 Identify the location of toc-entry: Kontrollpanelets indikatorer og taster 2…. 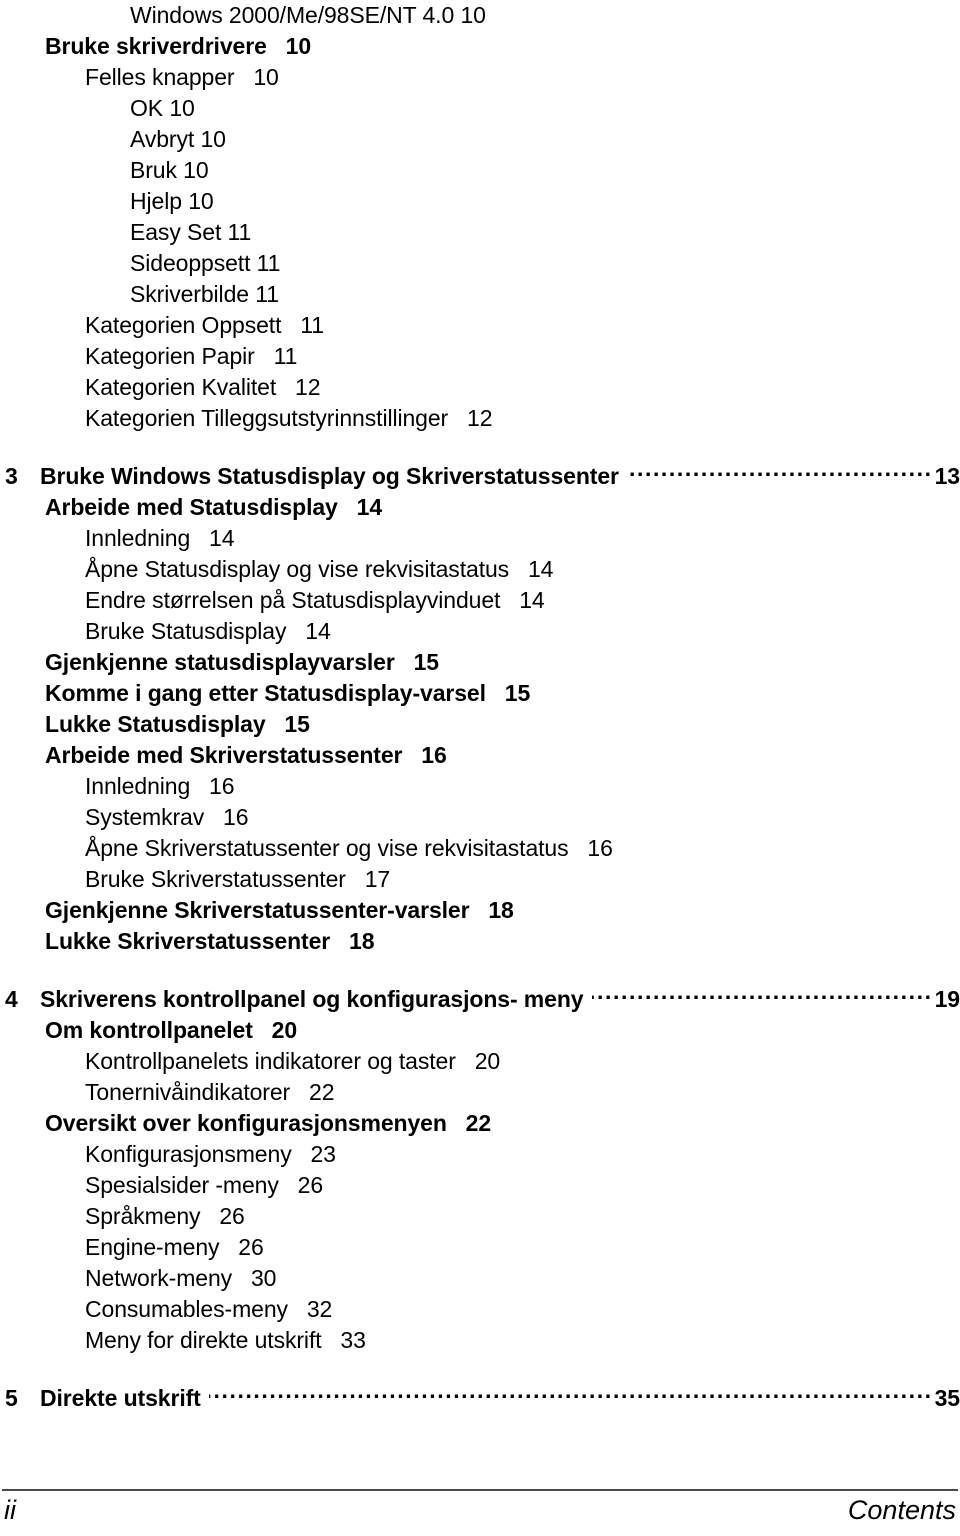
(480, 1061).